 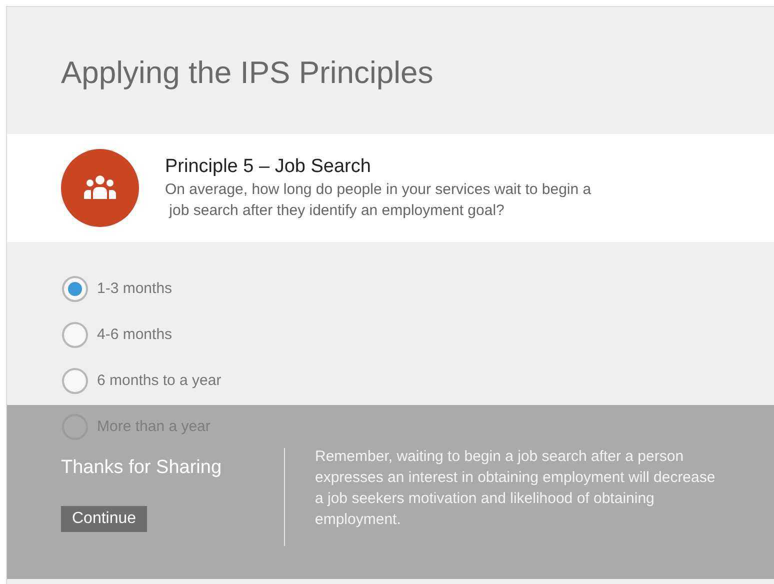 I want to click on option-label: 6 months to a year, so click(x=159, y=380).